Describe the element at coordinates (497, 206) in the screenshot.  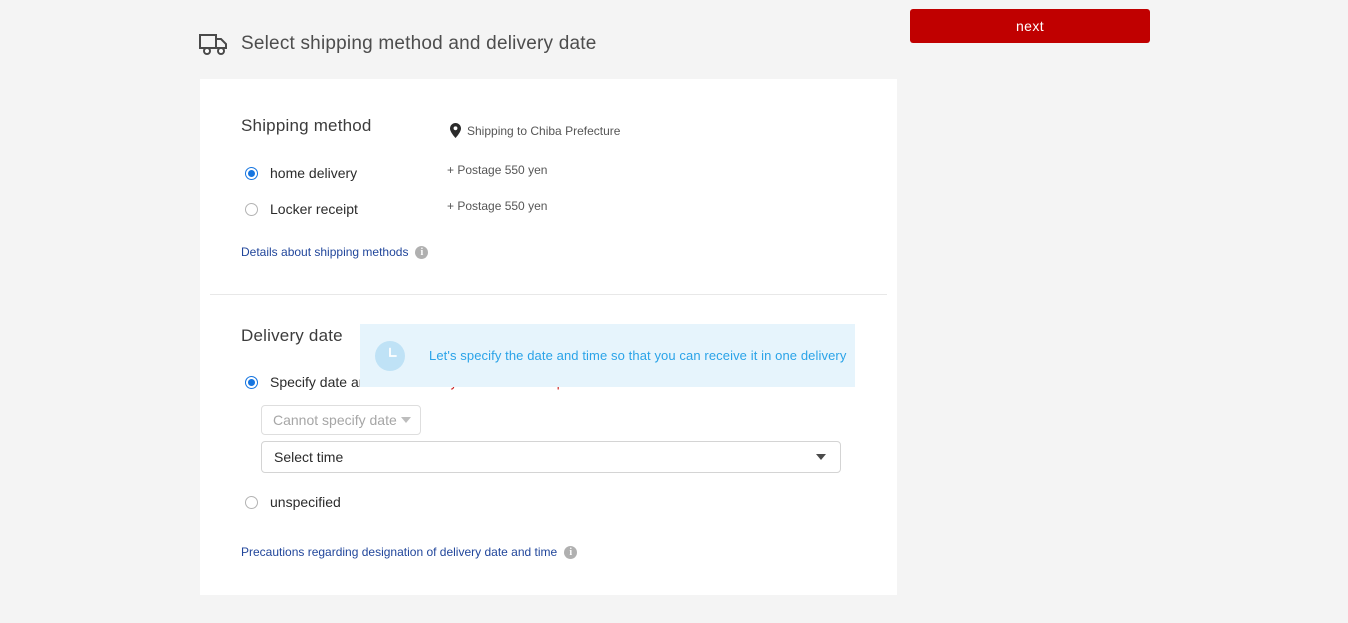
I see `postage-locker-receipt: + Postage 550 yen` at that location.